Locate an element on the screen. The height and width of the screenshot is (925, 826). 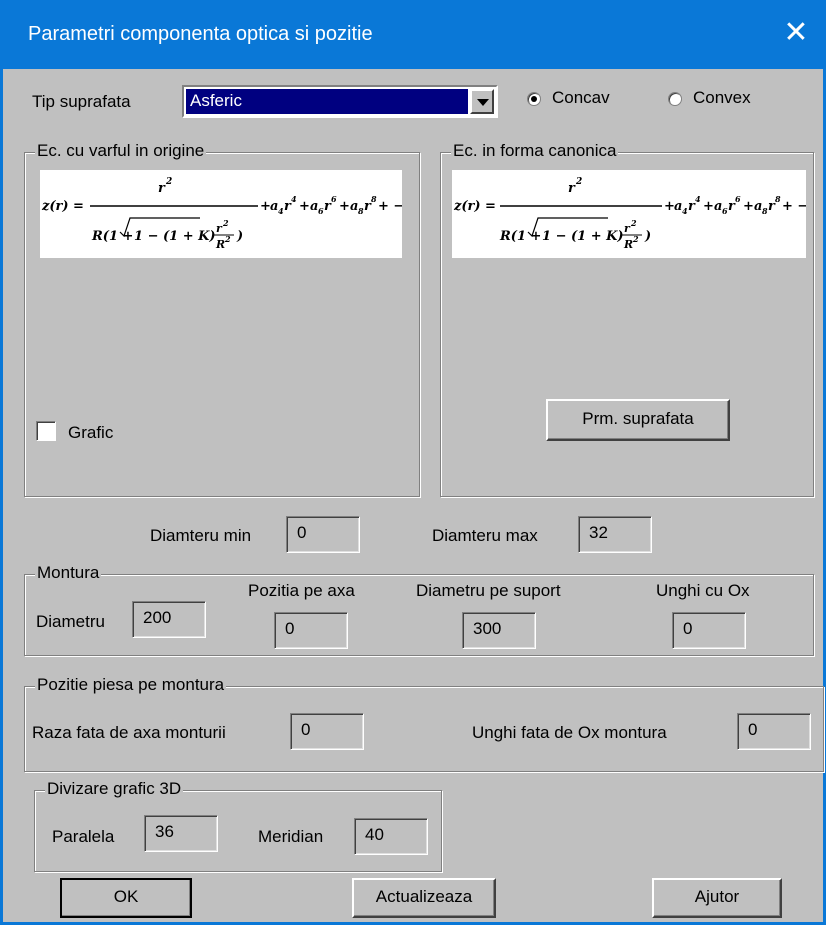
meridian-label: Meridian is located at coordinates (291, 836).